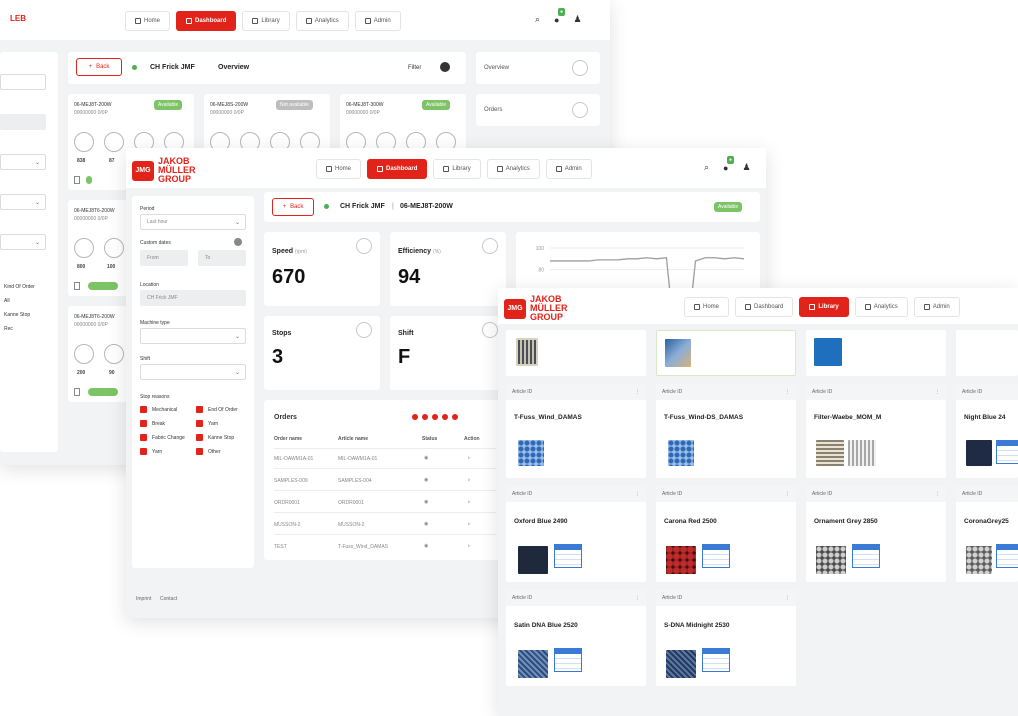  What do you see at coordinates (726, 638) in the screenshot?
I see `article-card: Article ID ⋮ S-DNA Midnight 2530` at bounding box center [726, 638].